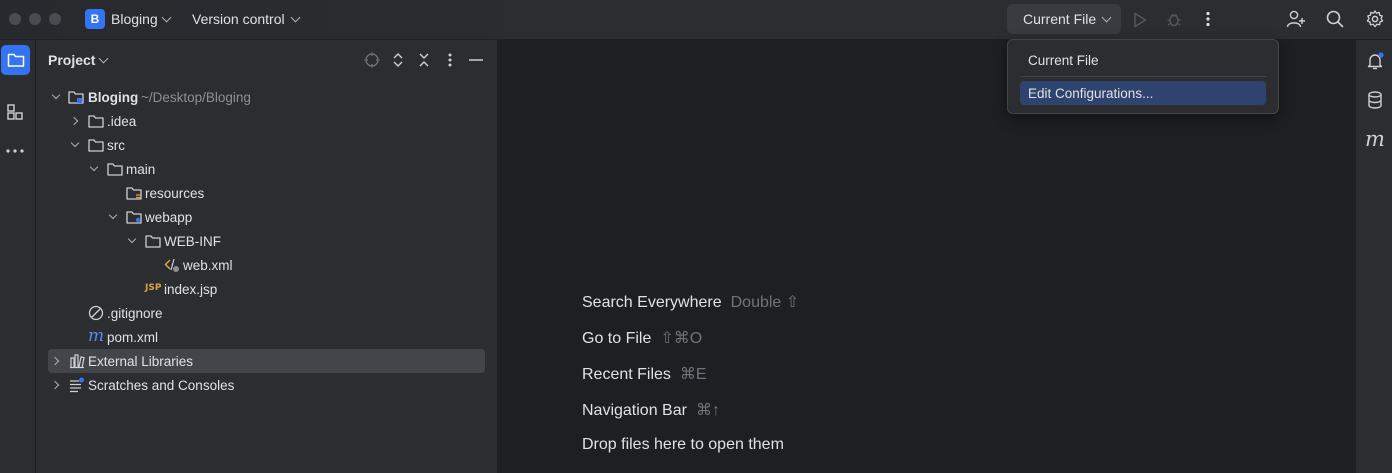 The width and height of the screenshot is (1392, 473). I want to click on hint-label: Navigation Bar, so click(634, 410).